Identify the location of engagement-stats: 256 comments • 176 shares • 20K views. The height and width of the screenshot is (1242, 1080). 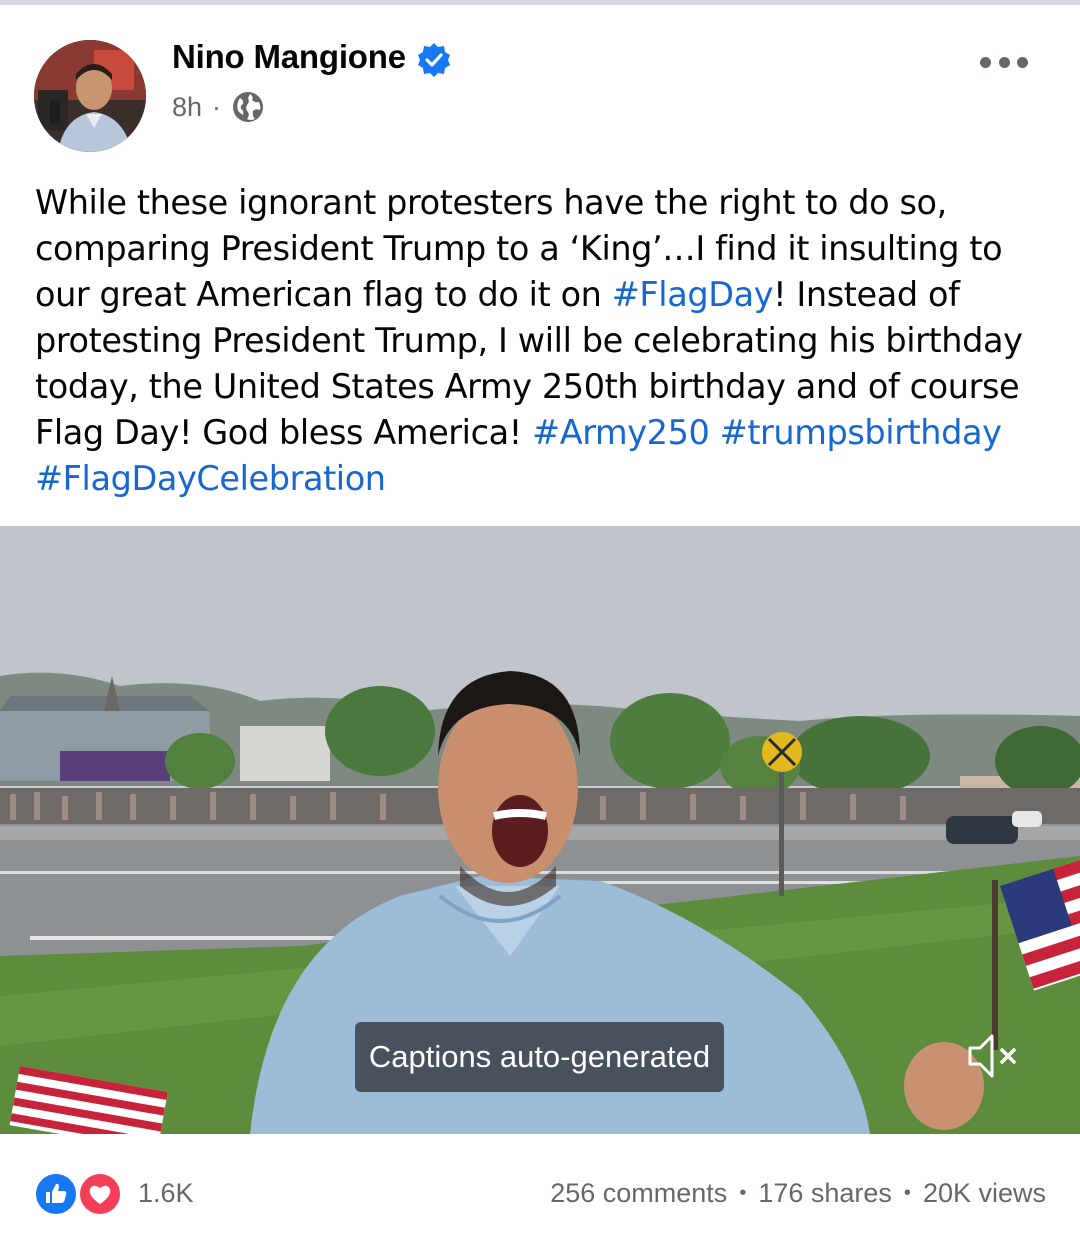
(798, 1193).